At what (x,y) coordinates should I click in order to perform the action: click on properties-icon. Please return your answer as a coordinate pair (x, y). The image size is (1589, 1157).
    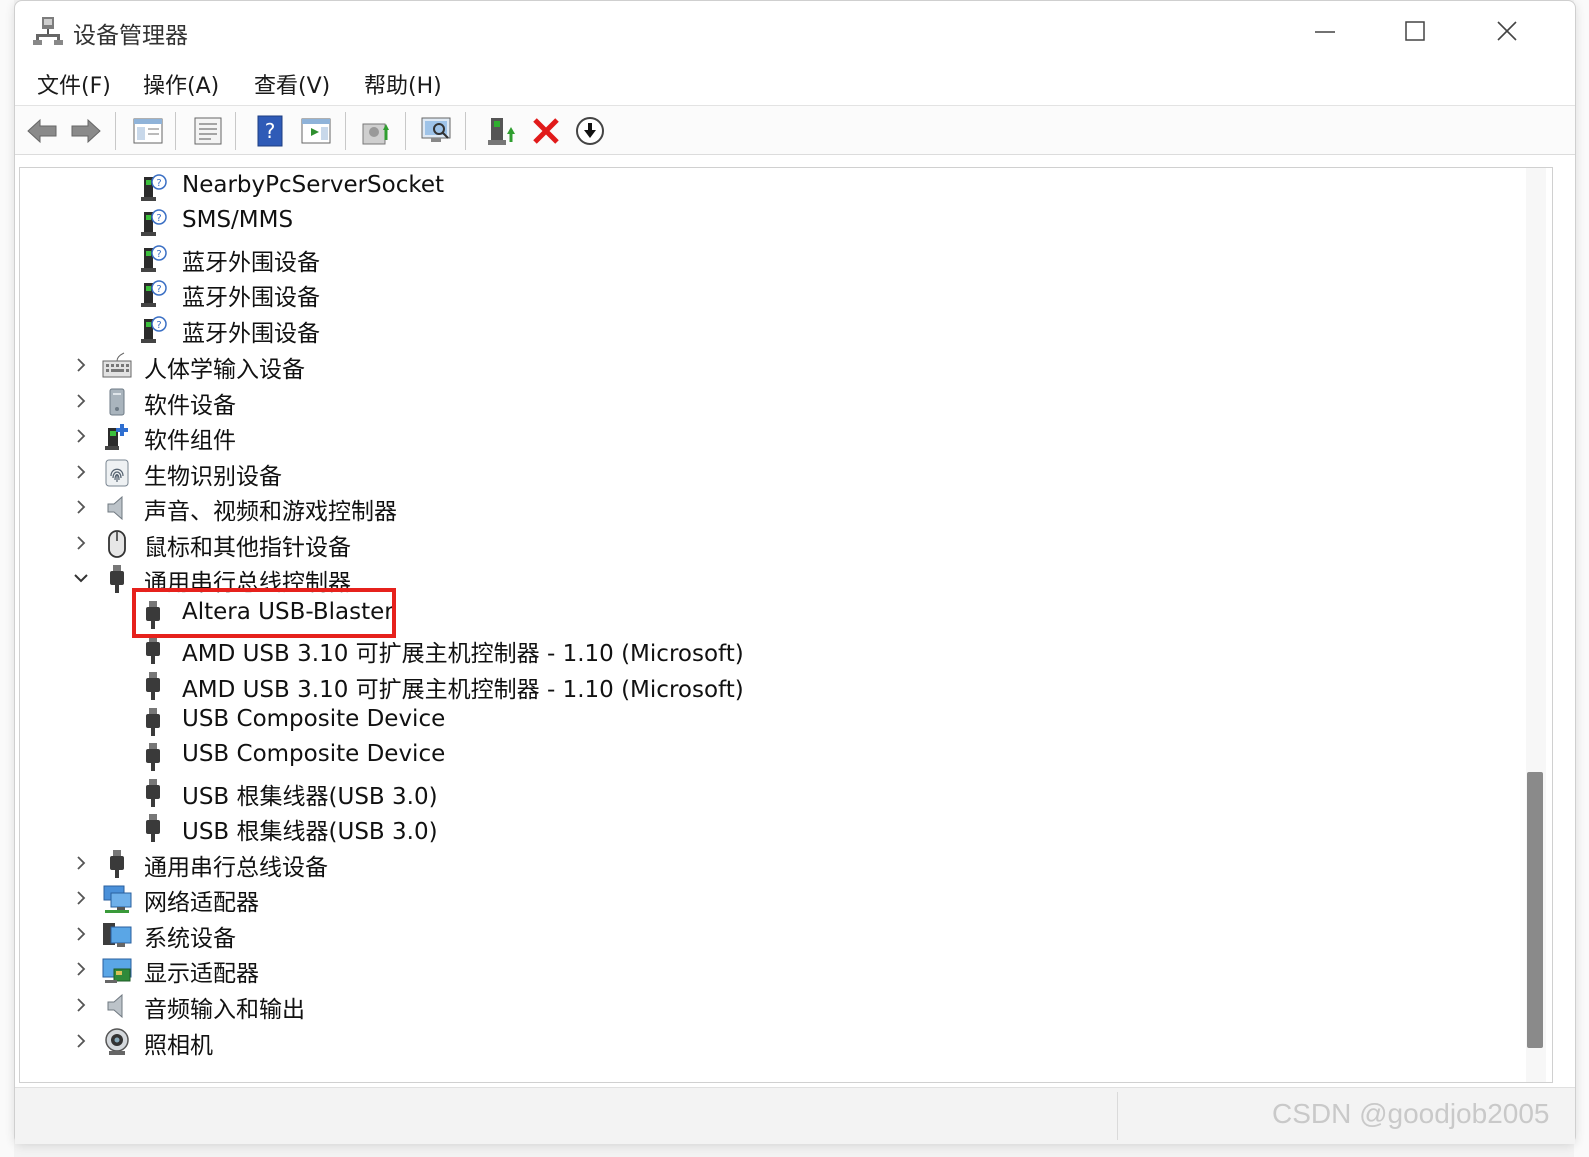
    Looking at the image, I should click on (208, 131).